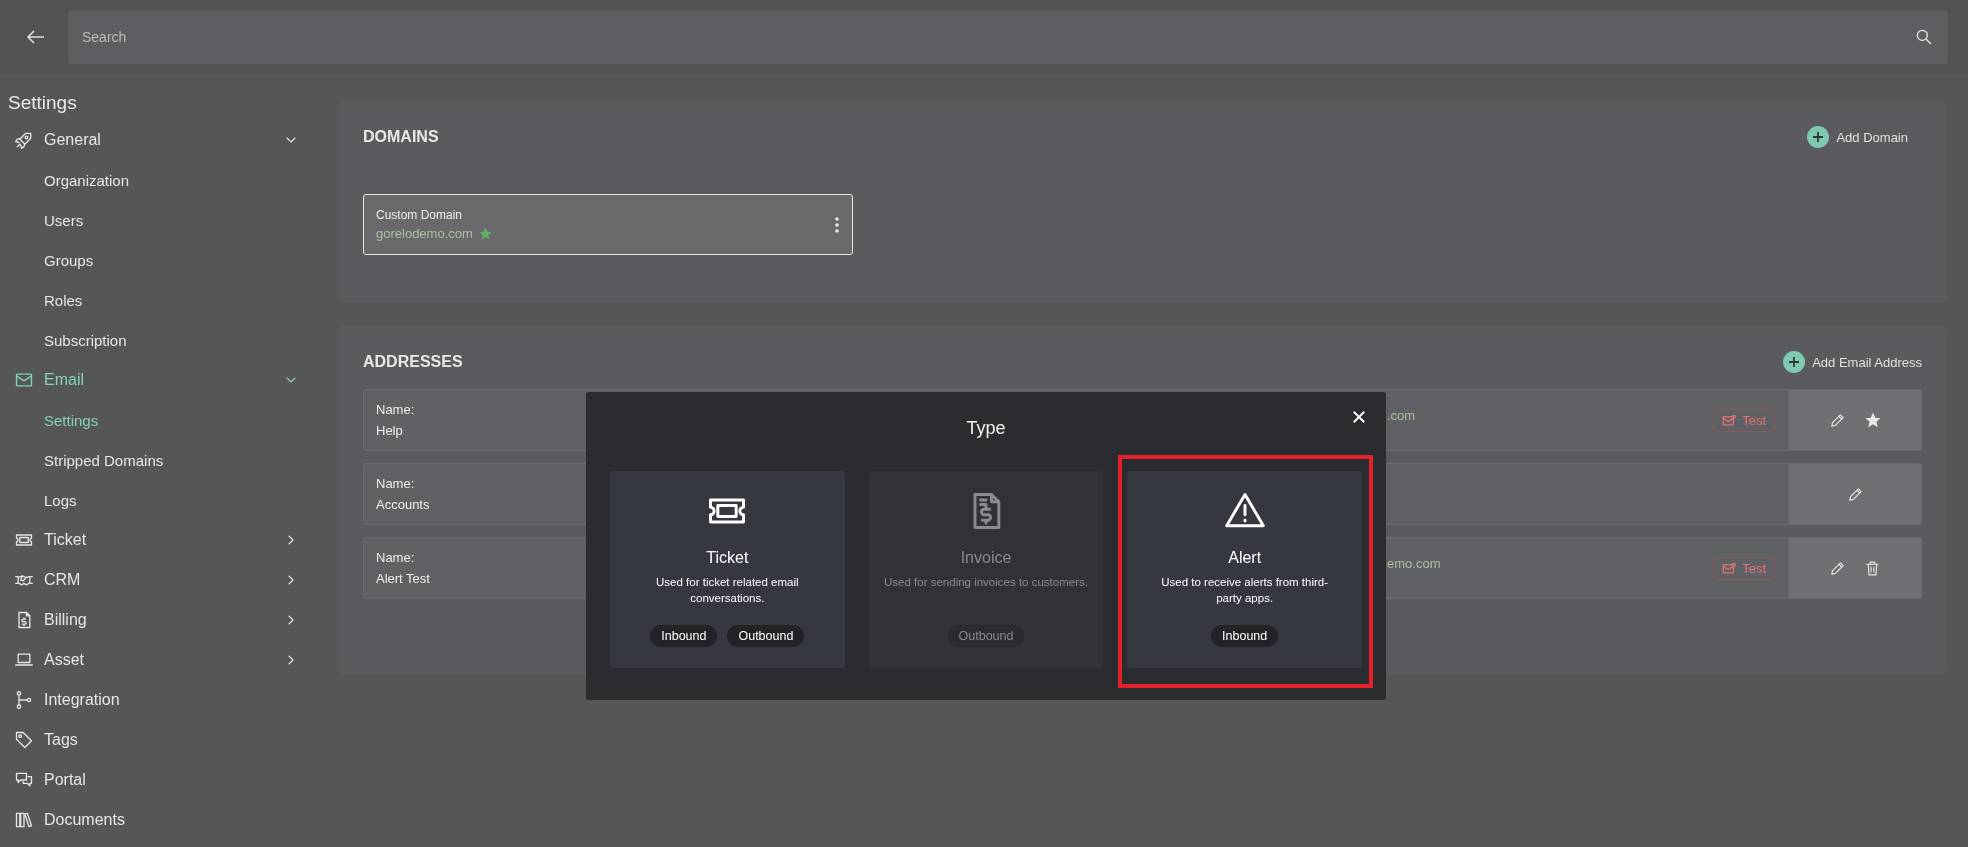 The height and width of the screenshot is (847, 1968). Describe the element at coordinates (413, 362) in the screenshot. I see `section-title: ADDRESSES` at that location.